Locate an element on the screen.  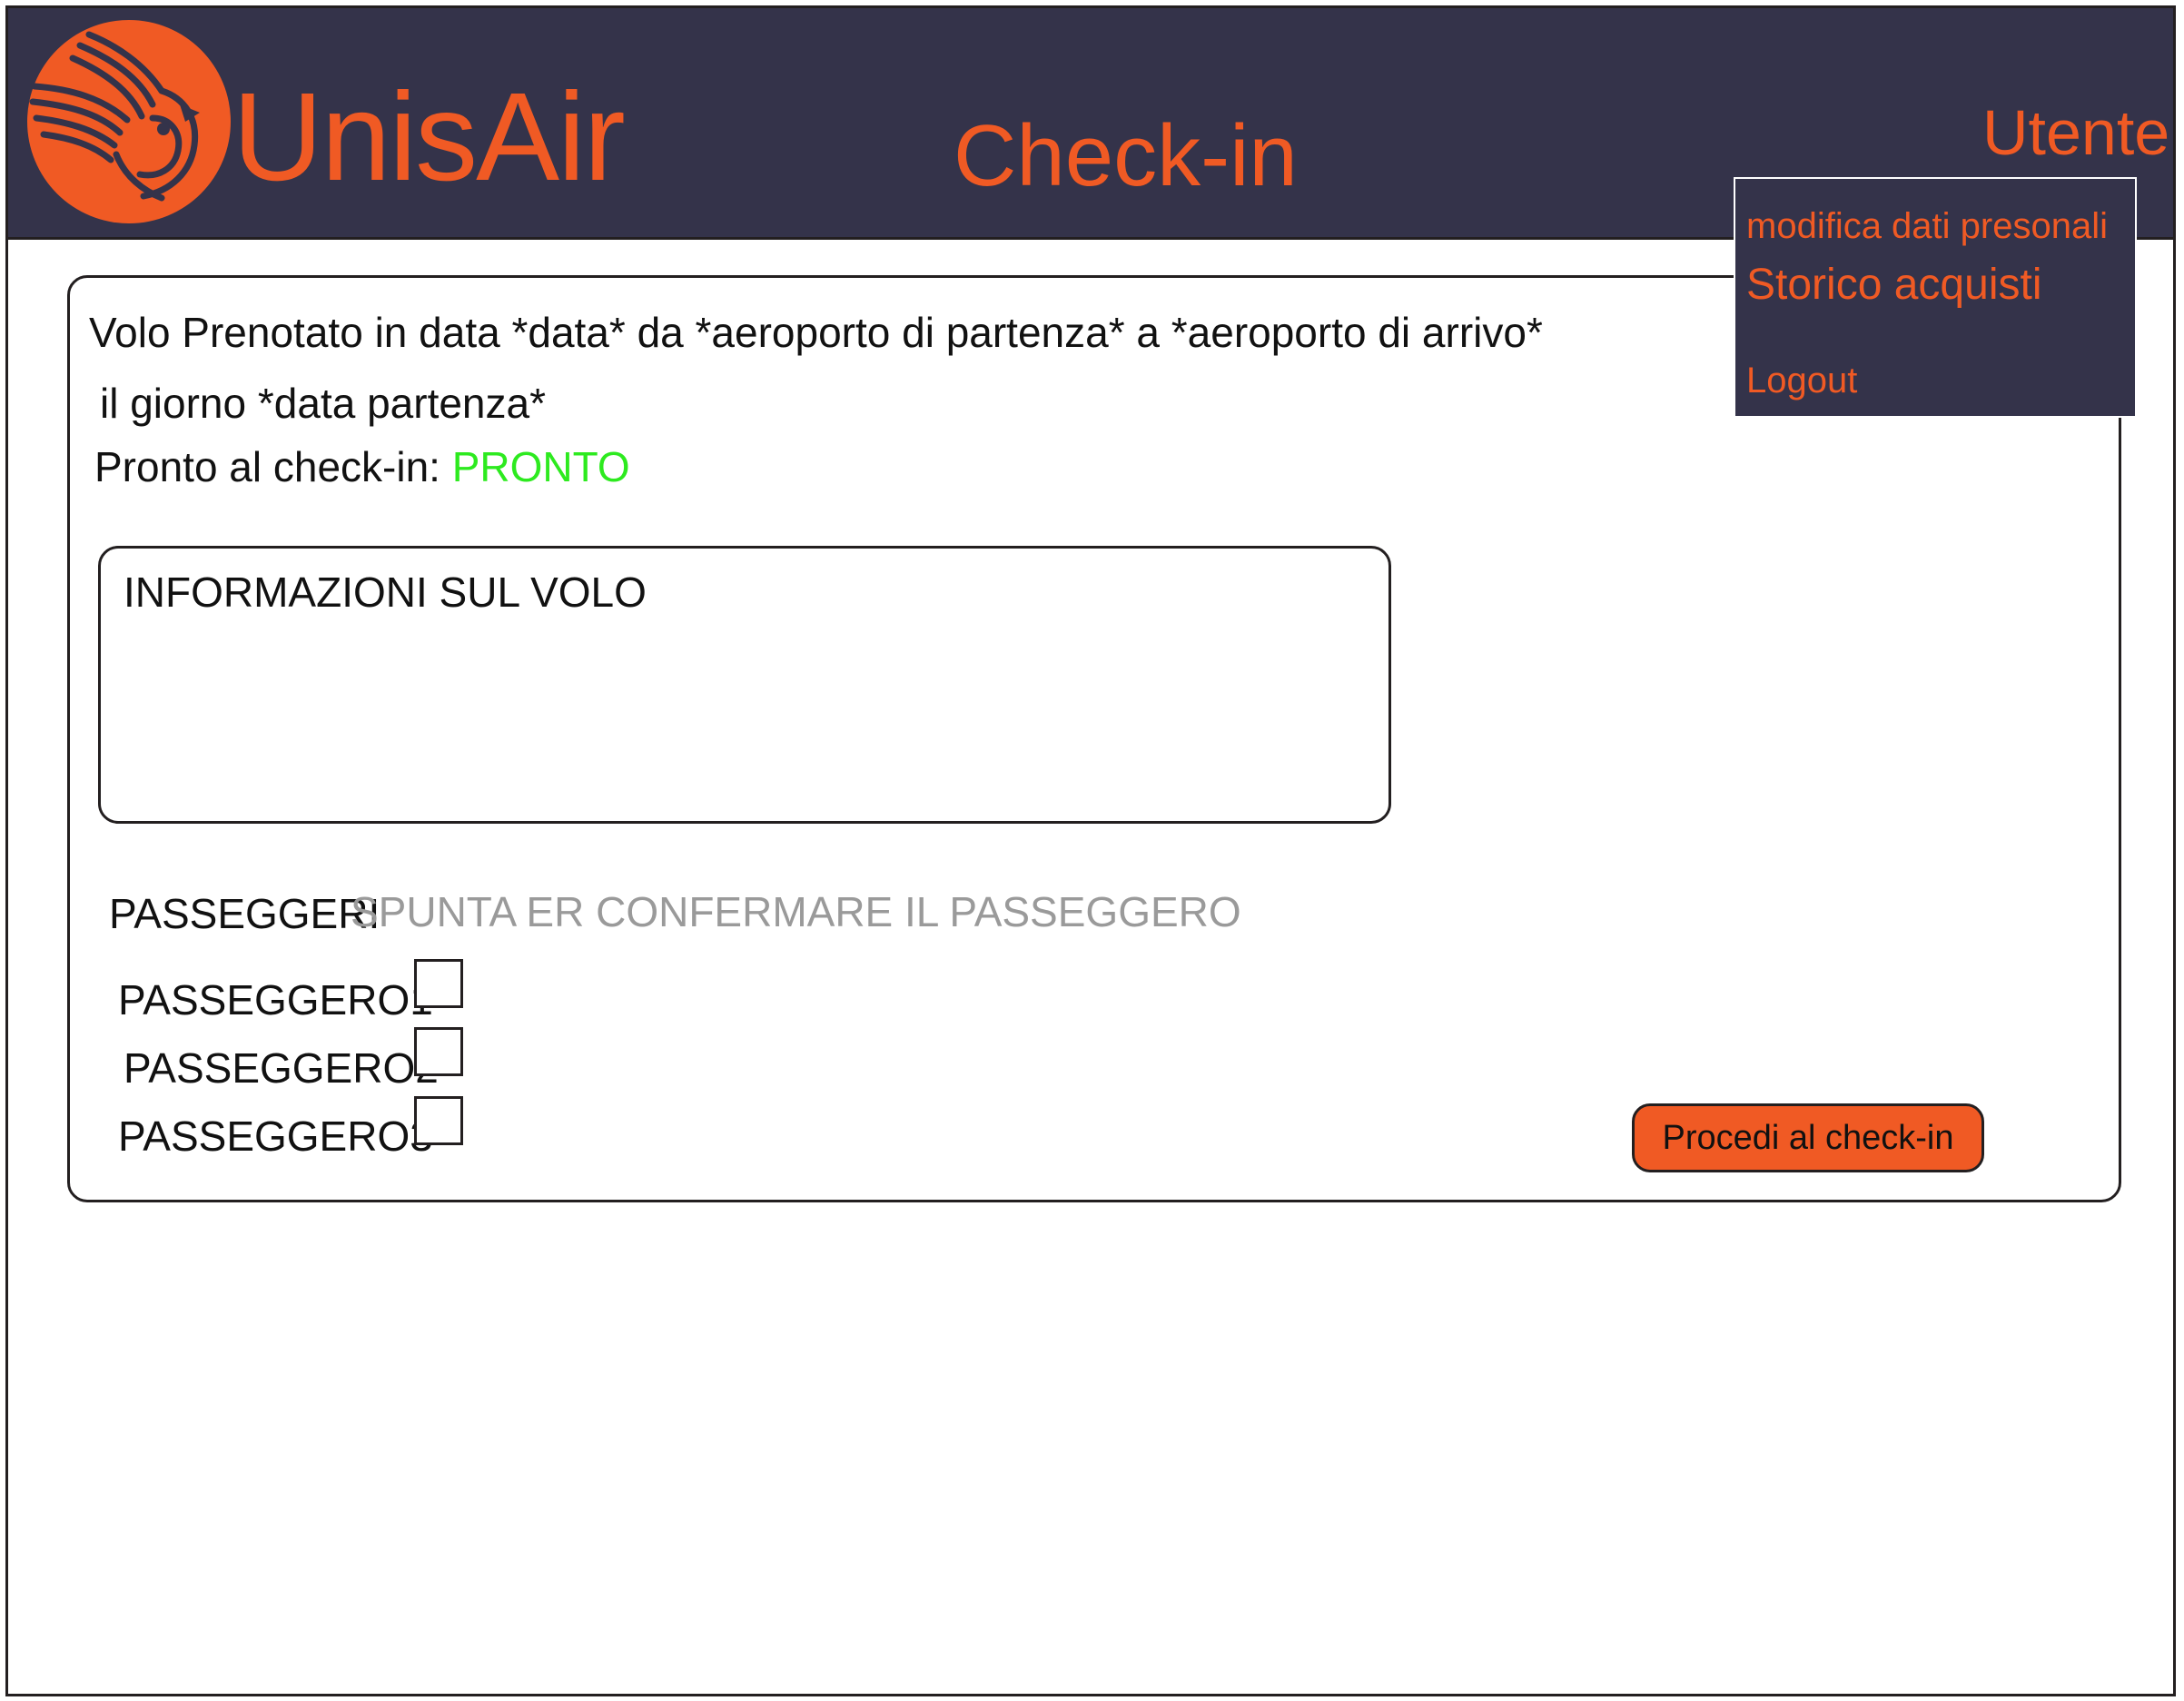
booking-departure-date: il giorno *data partenza* is located at coordinates (323, 403).